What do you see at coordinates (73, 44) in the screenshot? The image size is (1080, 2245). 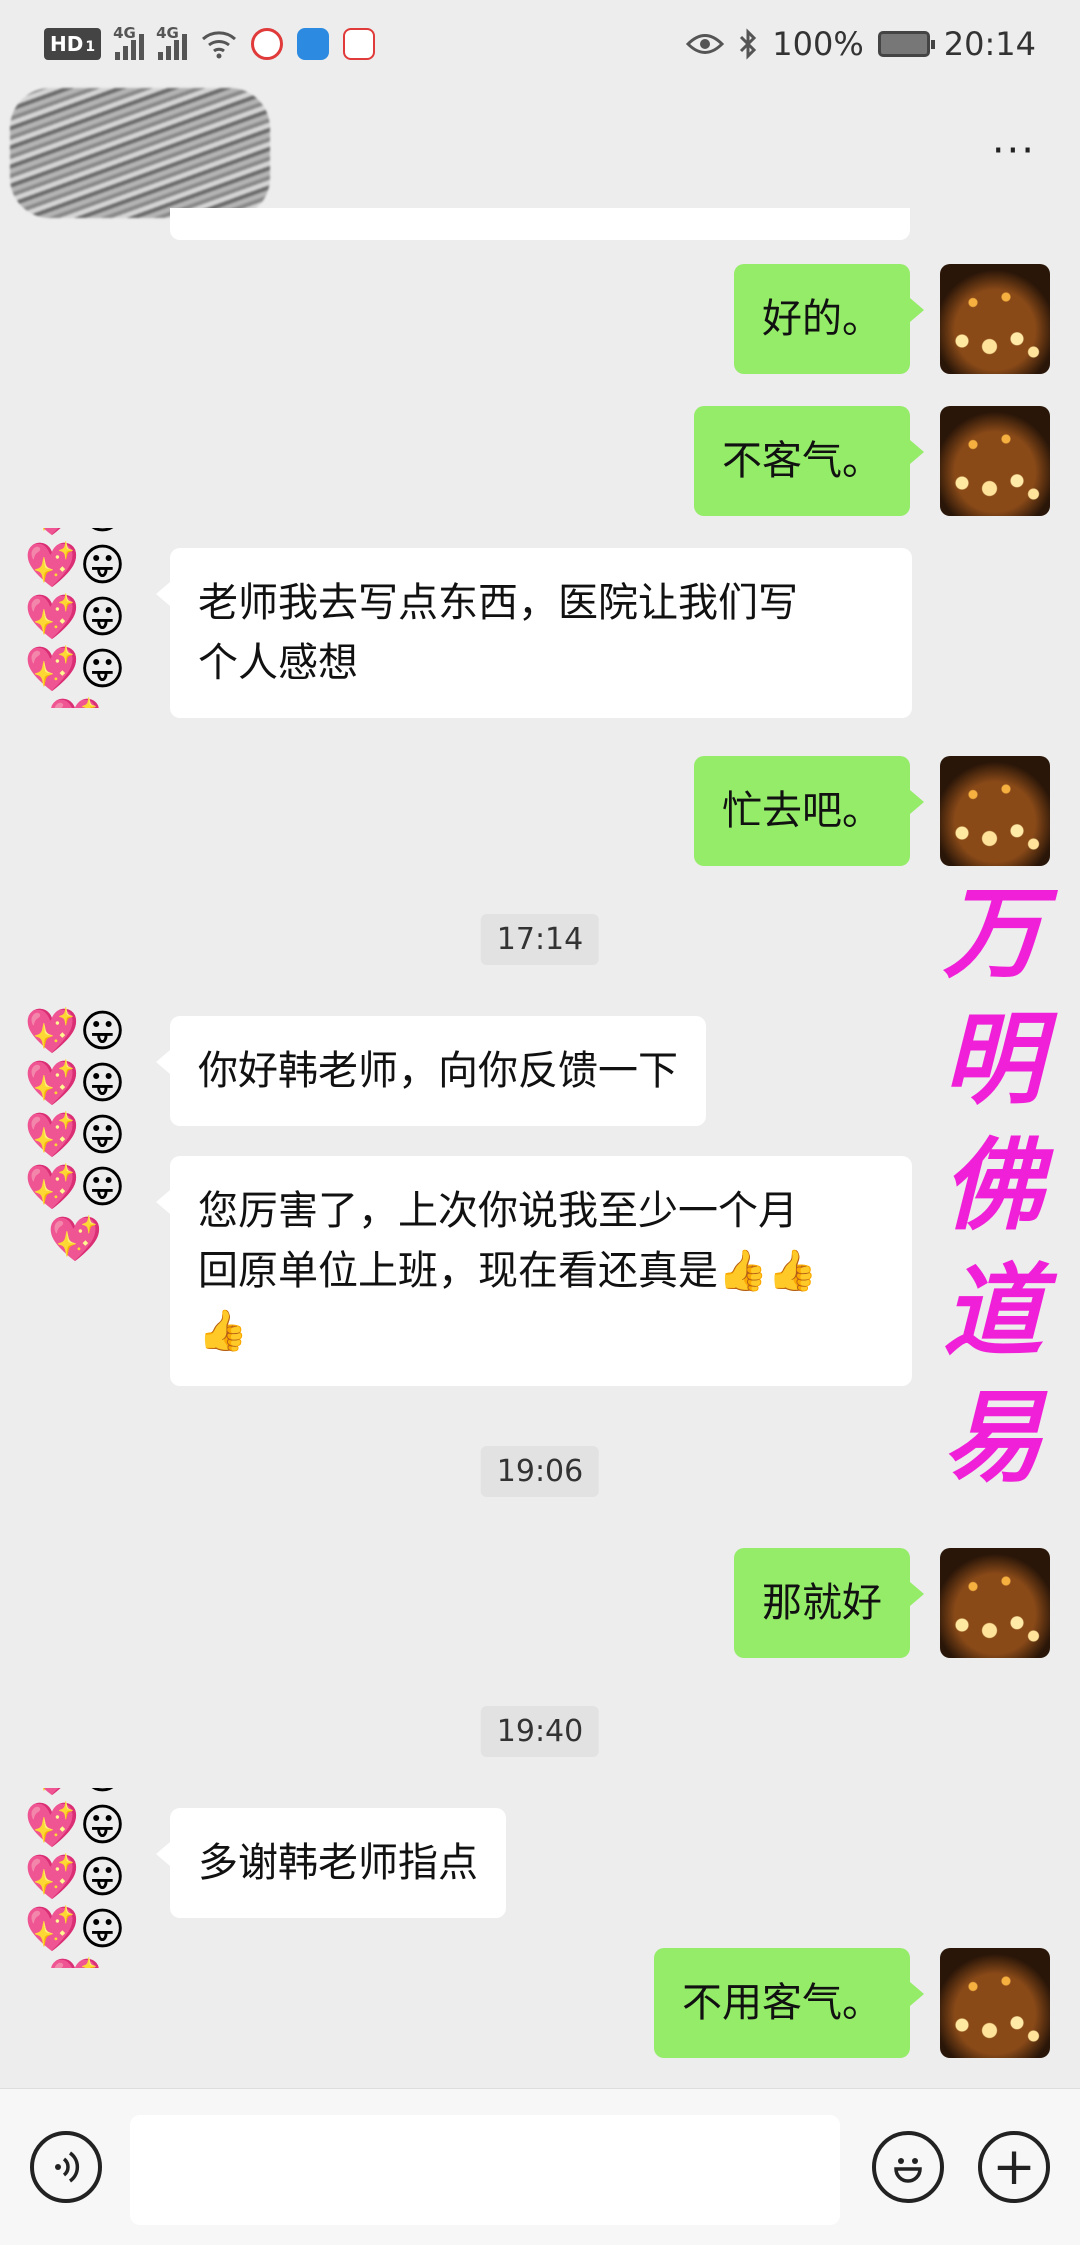 I see `hd-icon: HD 1` at bounding box center [73, 44].